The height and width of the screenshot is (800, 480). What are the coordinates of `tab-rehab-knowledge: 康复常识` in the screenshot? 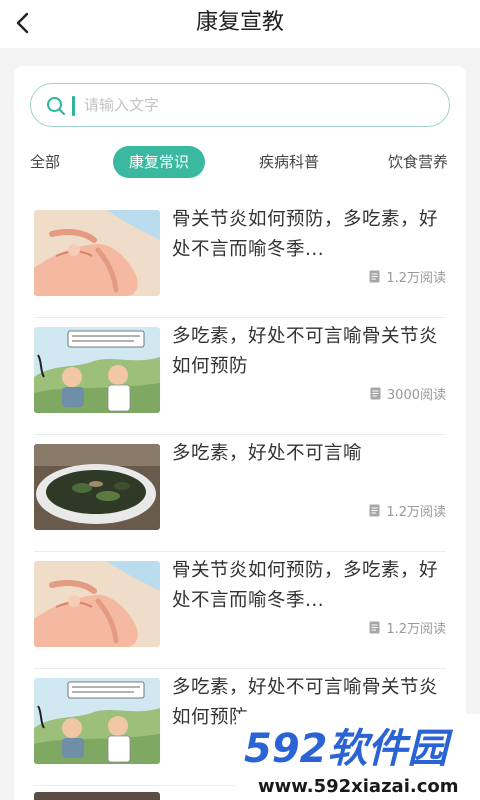 It's located at (159, 162).